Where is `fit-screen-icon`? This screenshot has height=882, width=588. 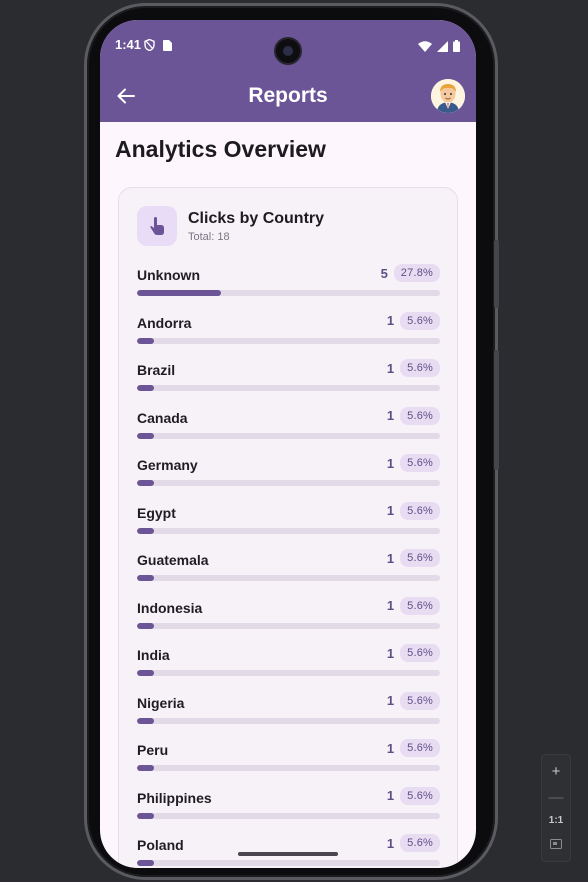 fit-screen-icon is located at coordinates (556, 844).